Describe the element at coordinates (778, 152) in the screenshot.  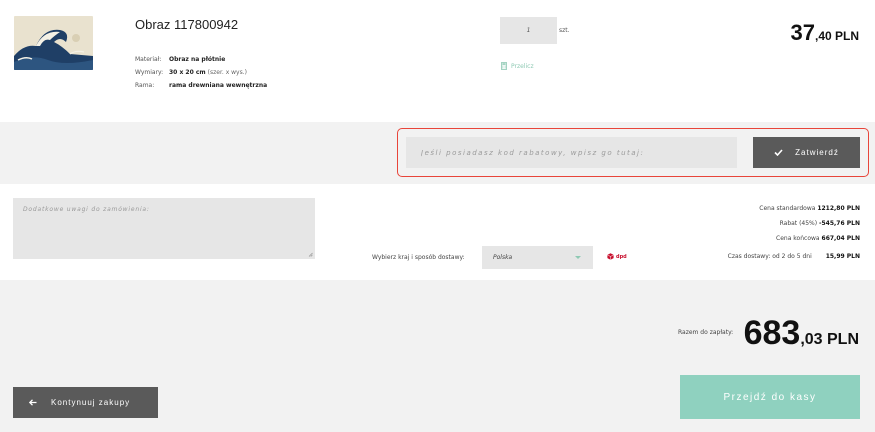
I see `checkmark-icon` at that location.